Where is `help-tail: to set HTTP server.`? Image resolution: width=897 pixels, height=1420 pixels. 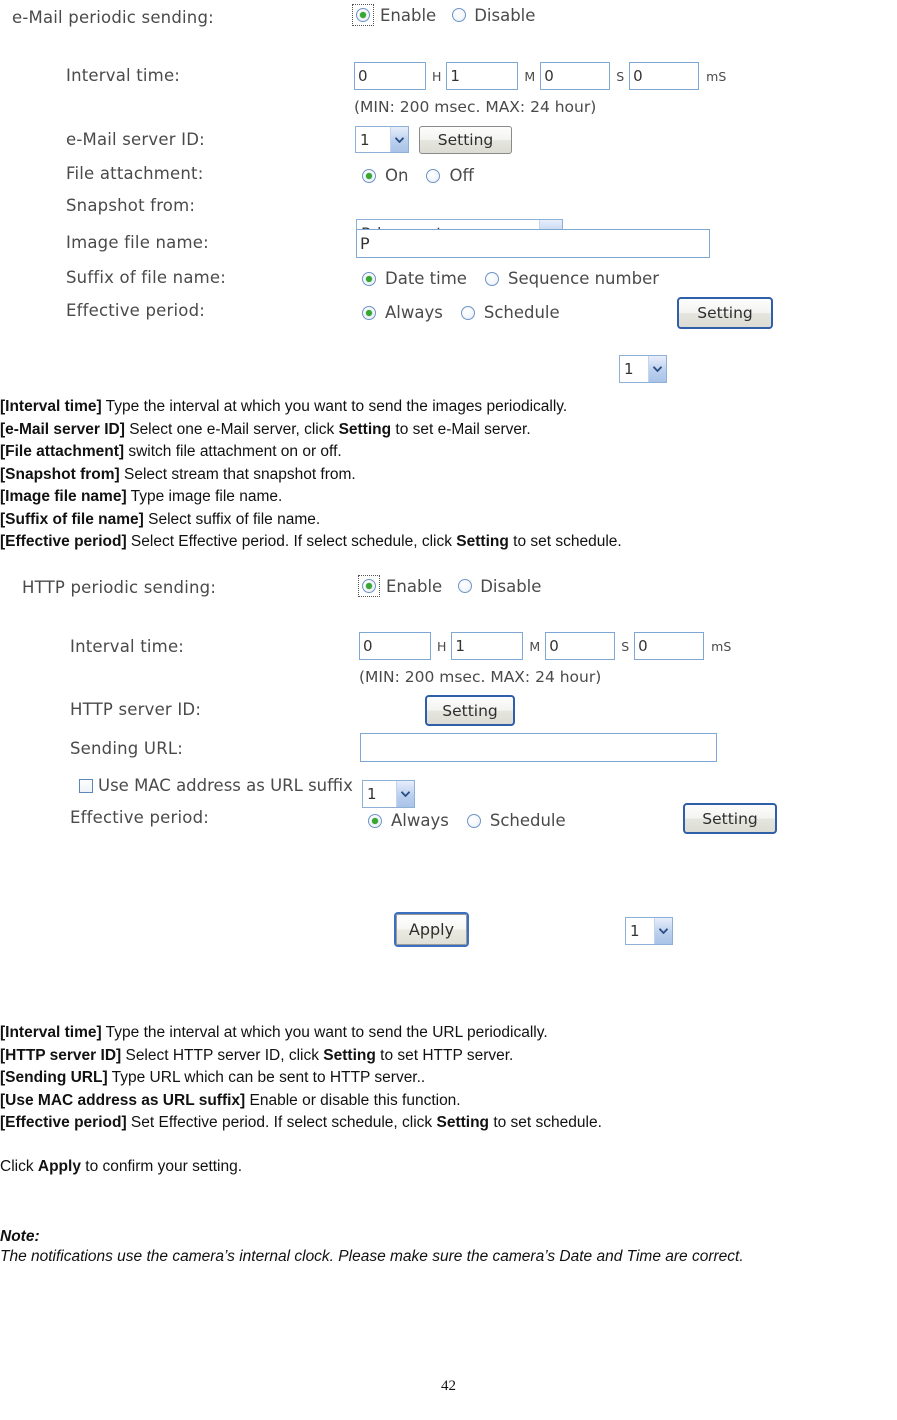 help-tail: to set HTTP server. is located at coordinates (444, 1055).